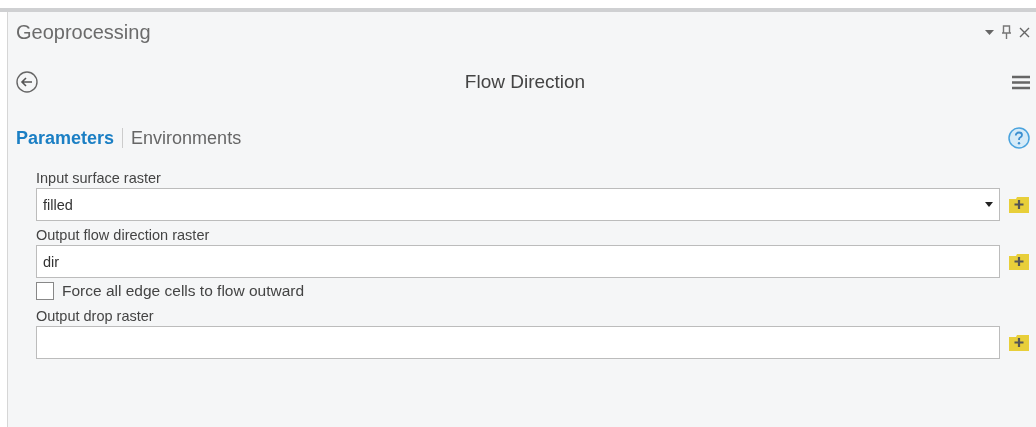  I want to click on tab: Environments, so click(186, 138).